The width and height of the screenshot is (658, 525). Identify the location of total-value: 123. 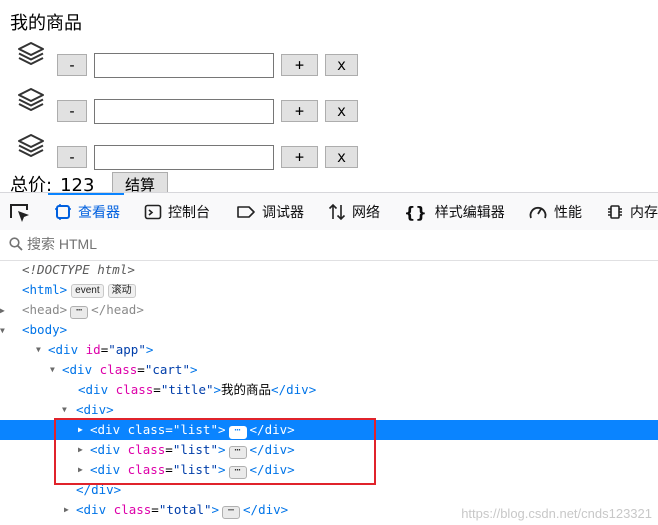
(76, 183).